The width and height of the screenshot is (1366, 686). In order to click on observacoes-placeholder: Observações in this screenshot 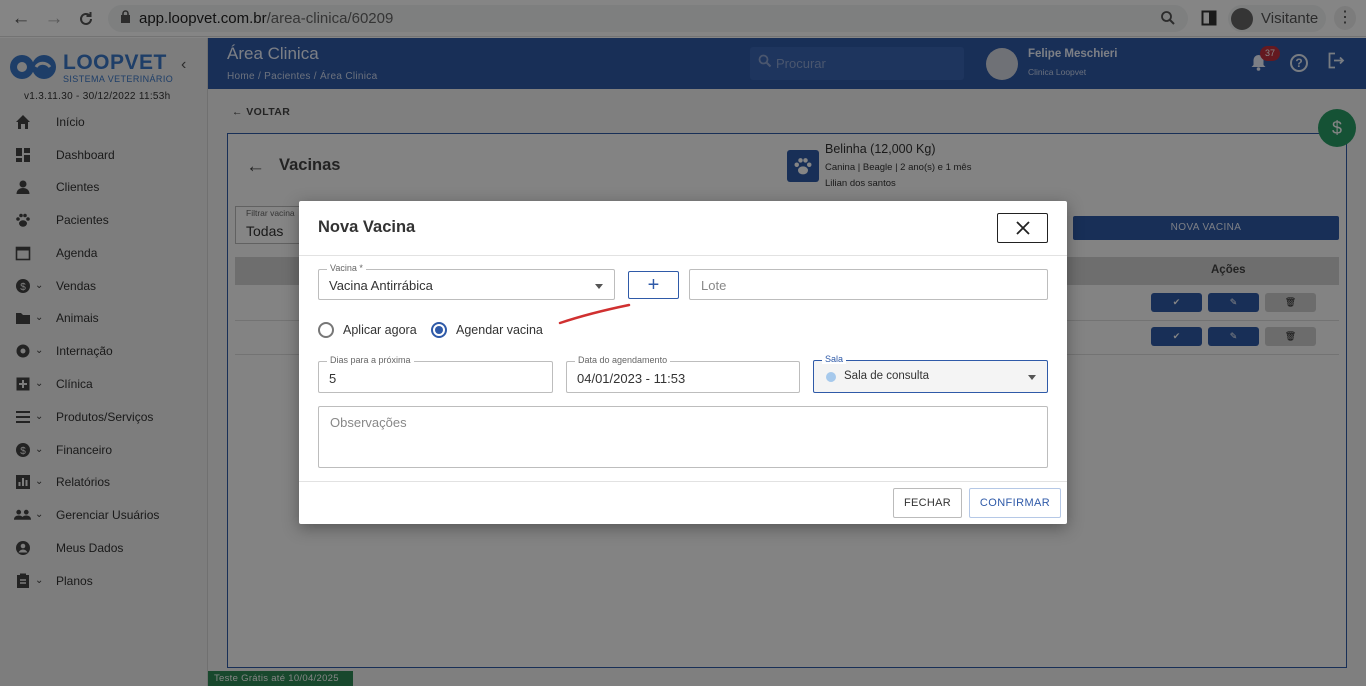, I will do `click(368, 422)`.